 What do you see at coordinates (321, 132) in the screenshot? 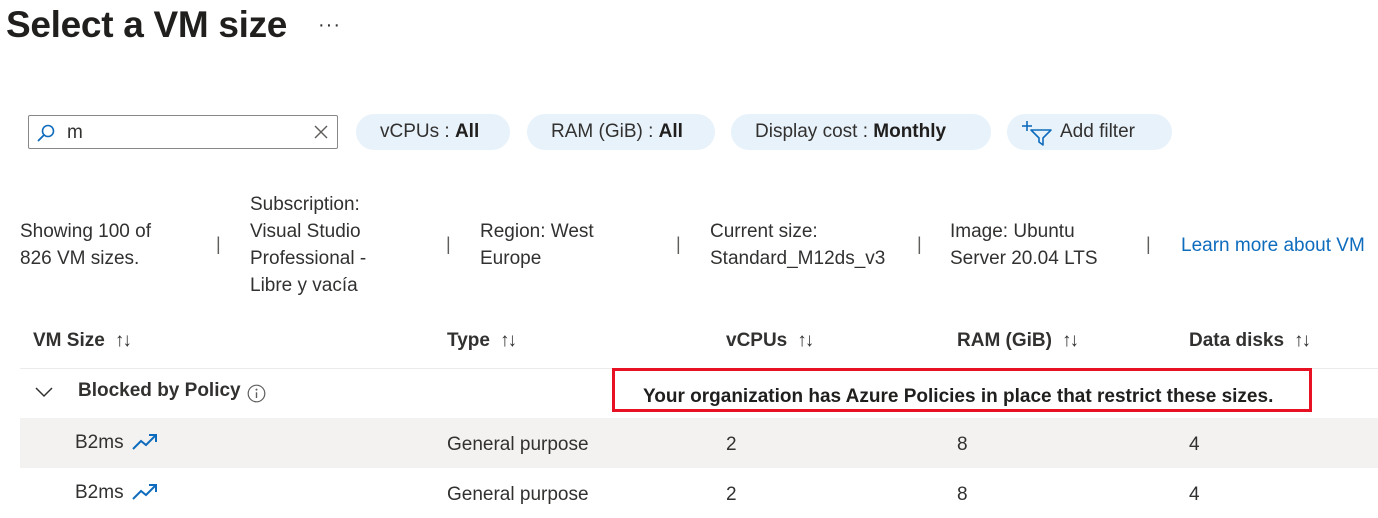
I see `close-icon` at bounding box center [321, 132].